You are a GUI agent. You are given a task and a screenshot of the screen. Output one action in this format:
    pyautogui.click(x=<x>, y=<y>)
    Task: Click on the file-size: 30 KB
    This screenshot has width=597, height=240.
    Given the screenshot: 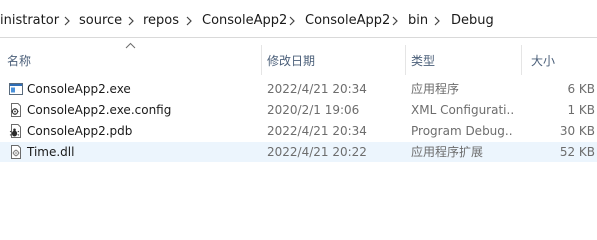 What is the action you would take?
    pyautogui.click(x=577, y=131)
    